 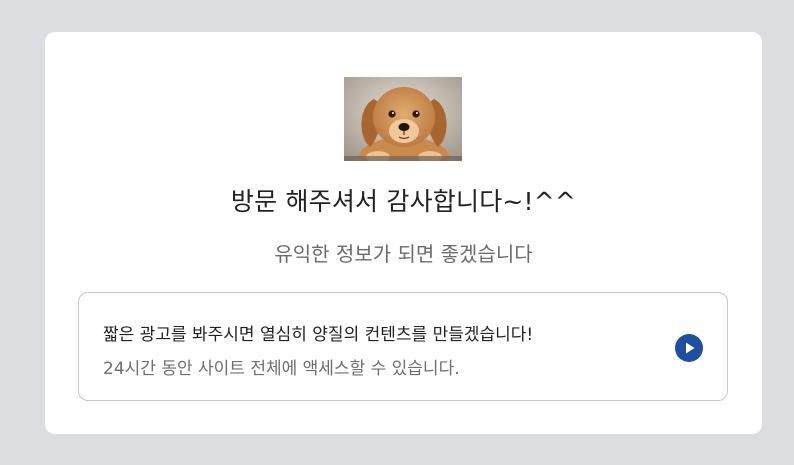 What do you see at coordinates (403, 201) in the screenshot?
I see `page-title: 방문 해주셔서 감사합니다~!^^` at bounding box center [403, 201].